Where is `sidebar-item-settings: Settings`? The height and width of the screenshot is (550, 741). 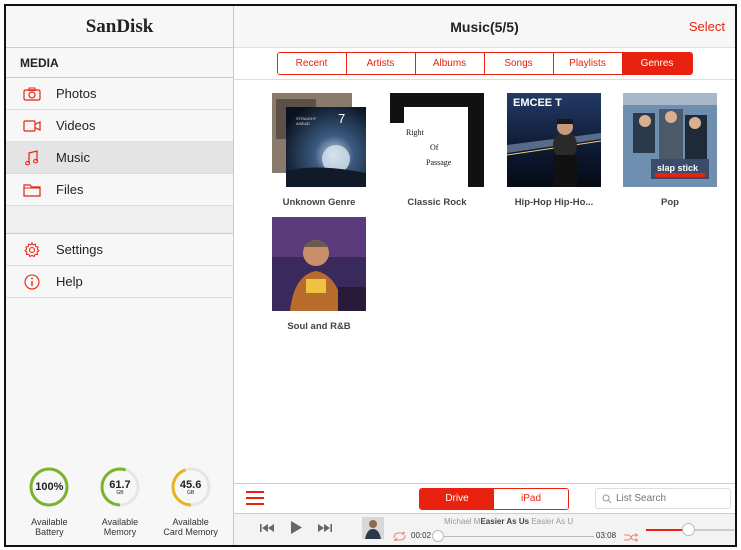
sidebar-item-settings: Settings is located at coordinates (119, 250).